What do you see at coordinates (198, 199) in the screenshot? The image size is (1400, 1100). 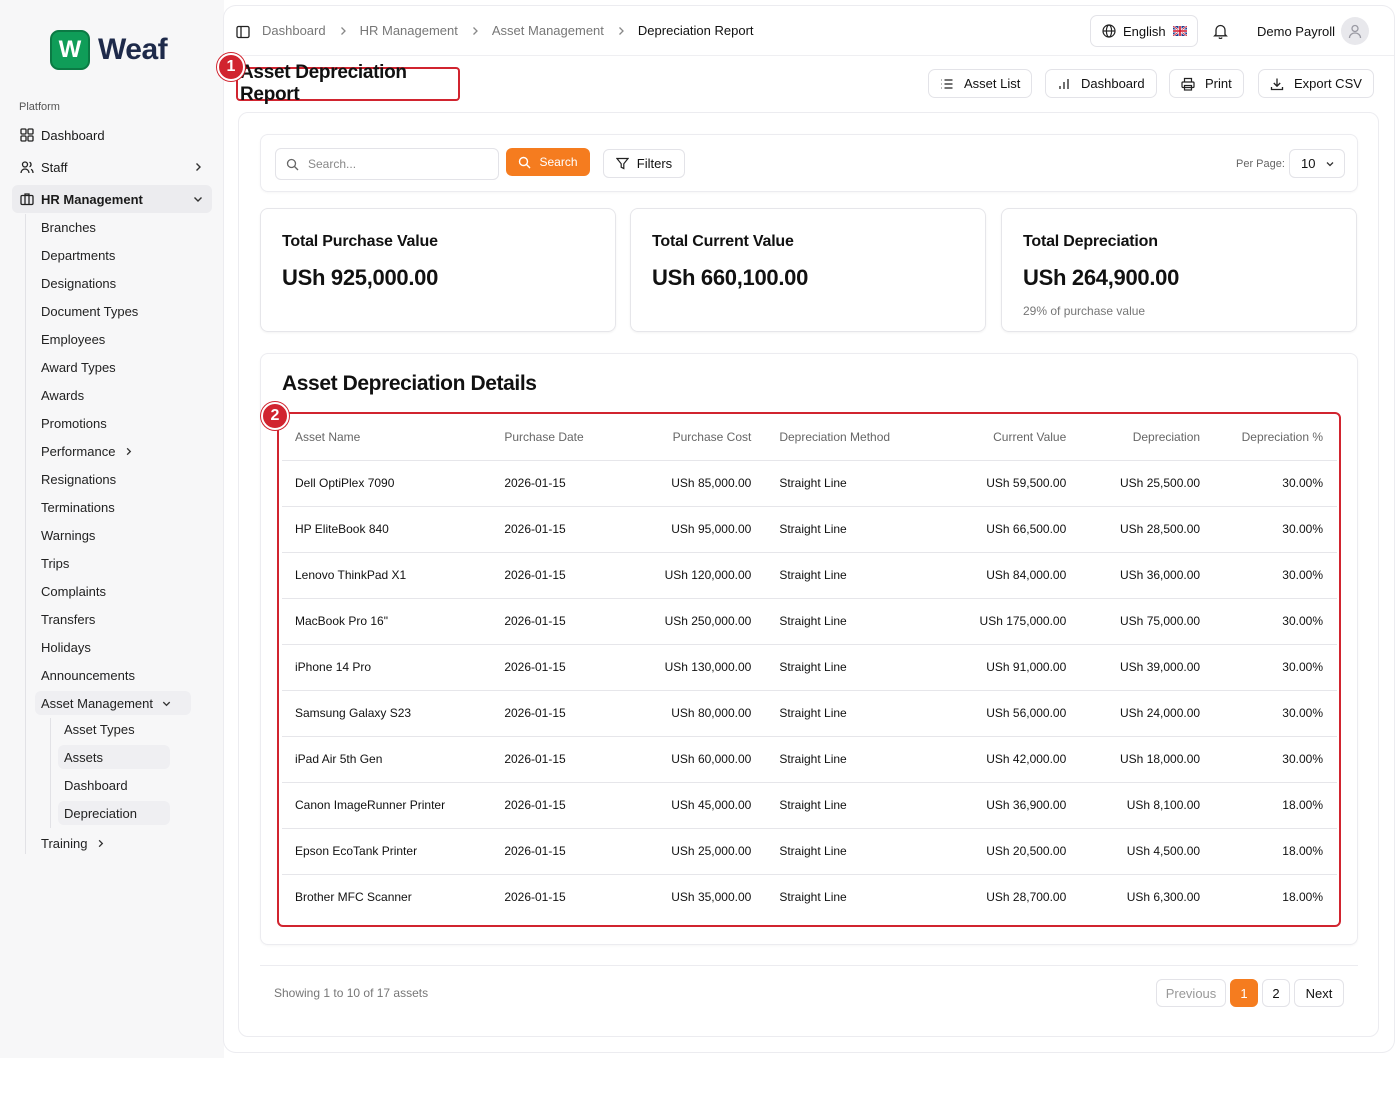 I see `chevron-down-icon` at bounding box center [198, 199].